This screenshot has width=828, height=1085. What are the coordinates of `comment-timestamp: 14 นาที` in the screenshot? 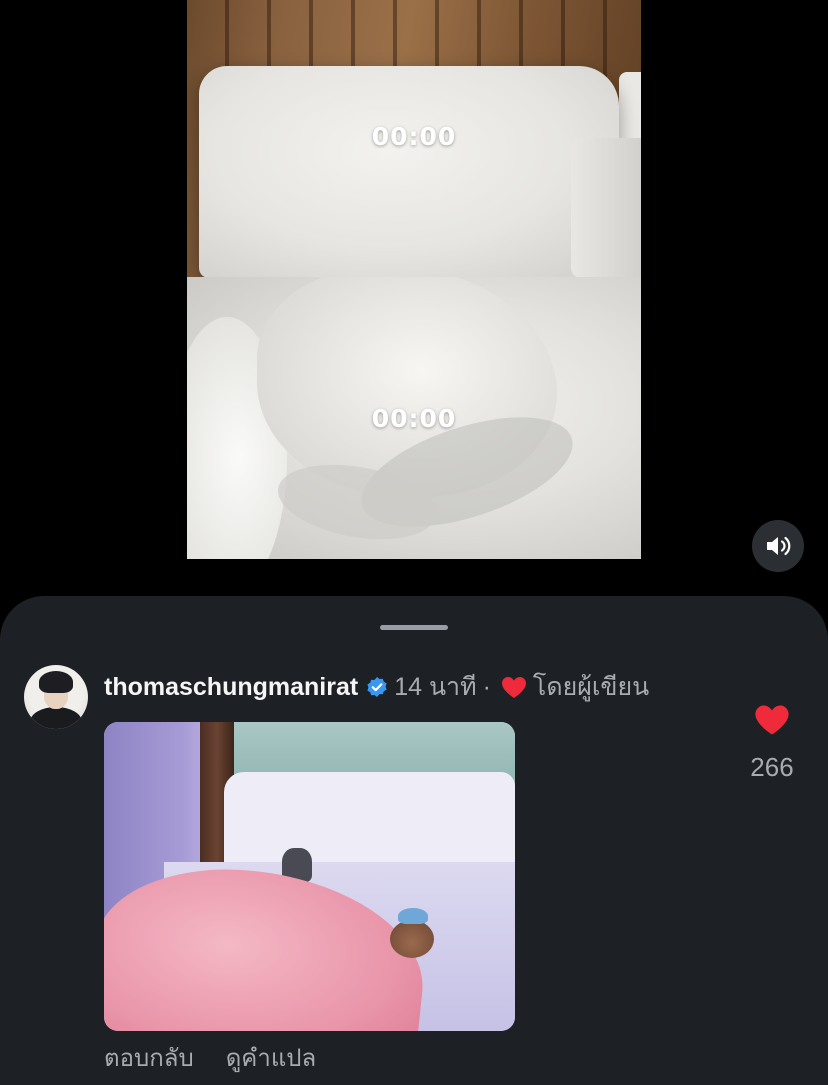 It's located at (435, 687).